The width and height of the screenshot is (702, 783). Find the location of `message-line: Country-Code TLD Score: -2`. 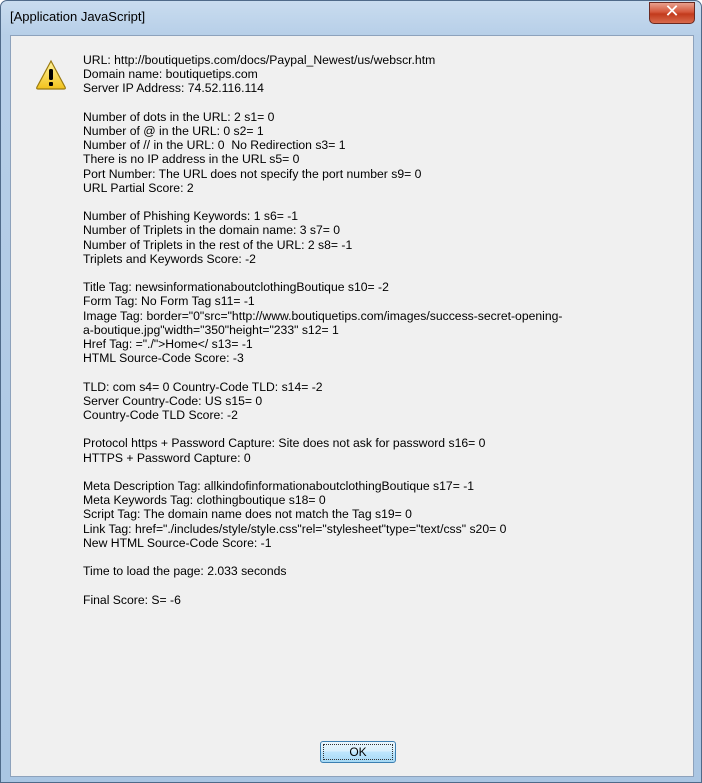

message-line: Country-Code TLD Score: -2 is located at coordinates (160, 415).